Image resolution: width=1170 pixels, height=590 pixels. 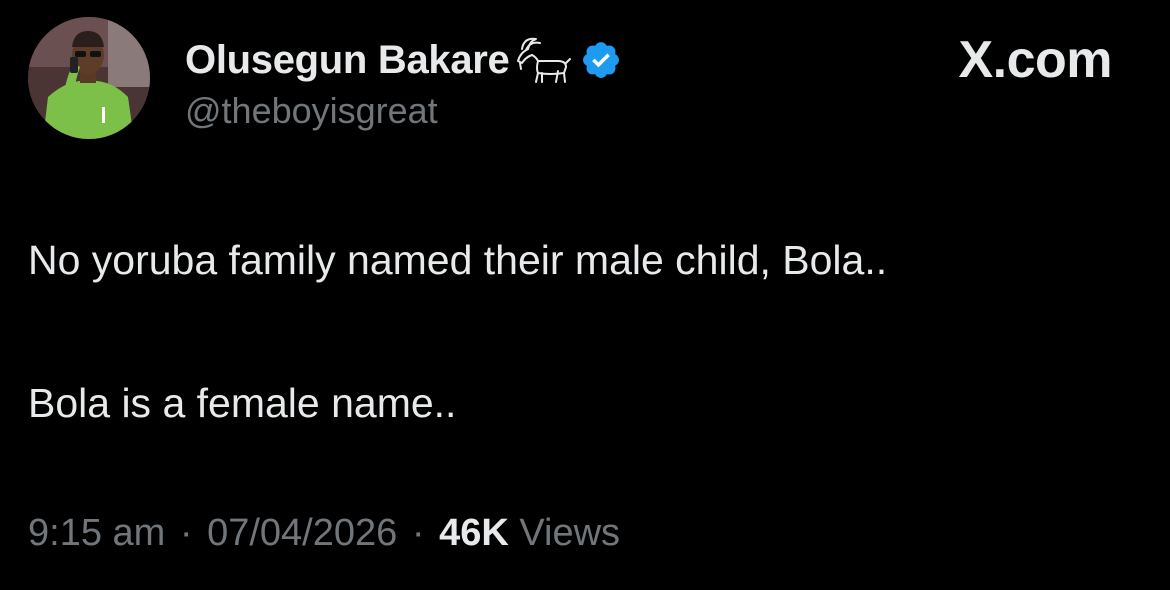 I want to click on views-label: Views, so click(x=570, y=533).